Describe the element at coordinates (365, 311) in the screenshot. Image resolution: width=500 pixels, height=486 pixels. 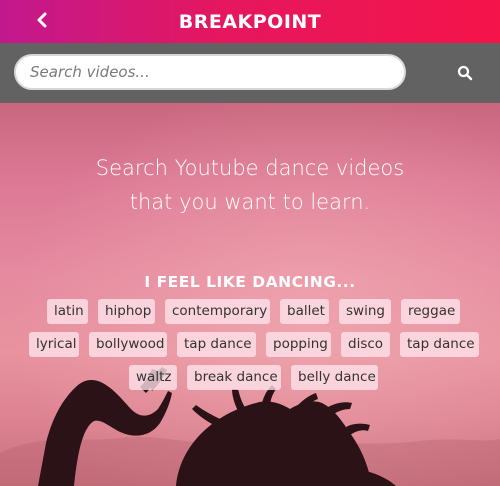
I see `tag-swing: swing` at that location.